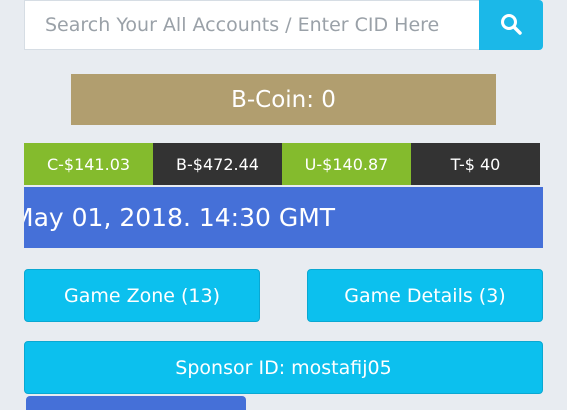  Describe the element at coordinates (283, 367) in the screenshot. I see `sponsor-id-button: Sponsor ID: mostafij05` at that location.